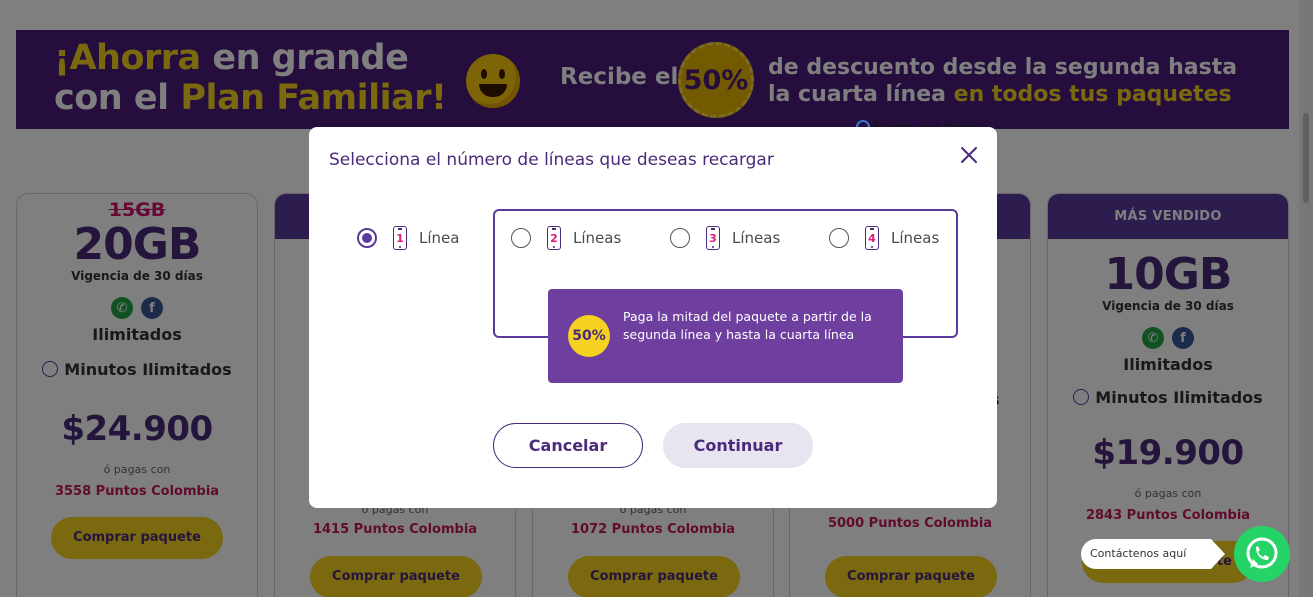  What do you see at coordinates (713, 238) in the screenshot?
I see `phone-icon: 3` at bounding box center [713, 238].